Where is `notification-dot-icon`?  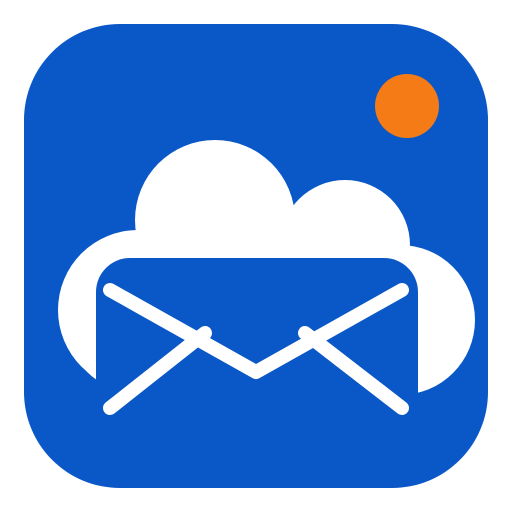
notification-dot-icon is located at coordinates (407, 106).